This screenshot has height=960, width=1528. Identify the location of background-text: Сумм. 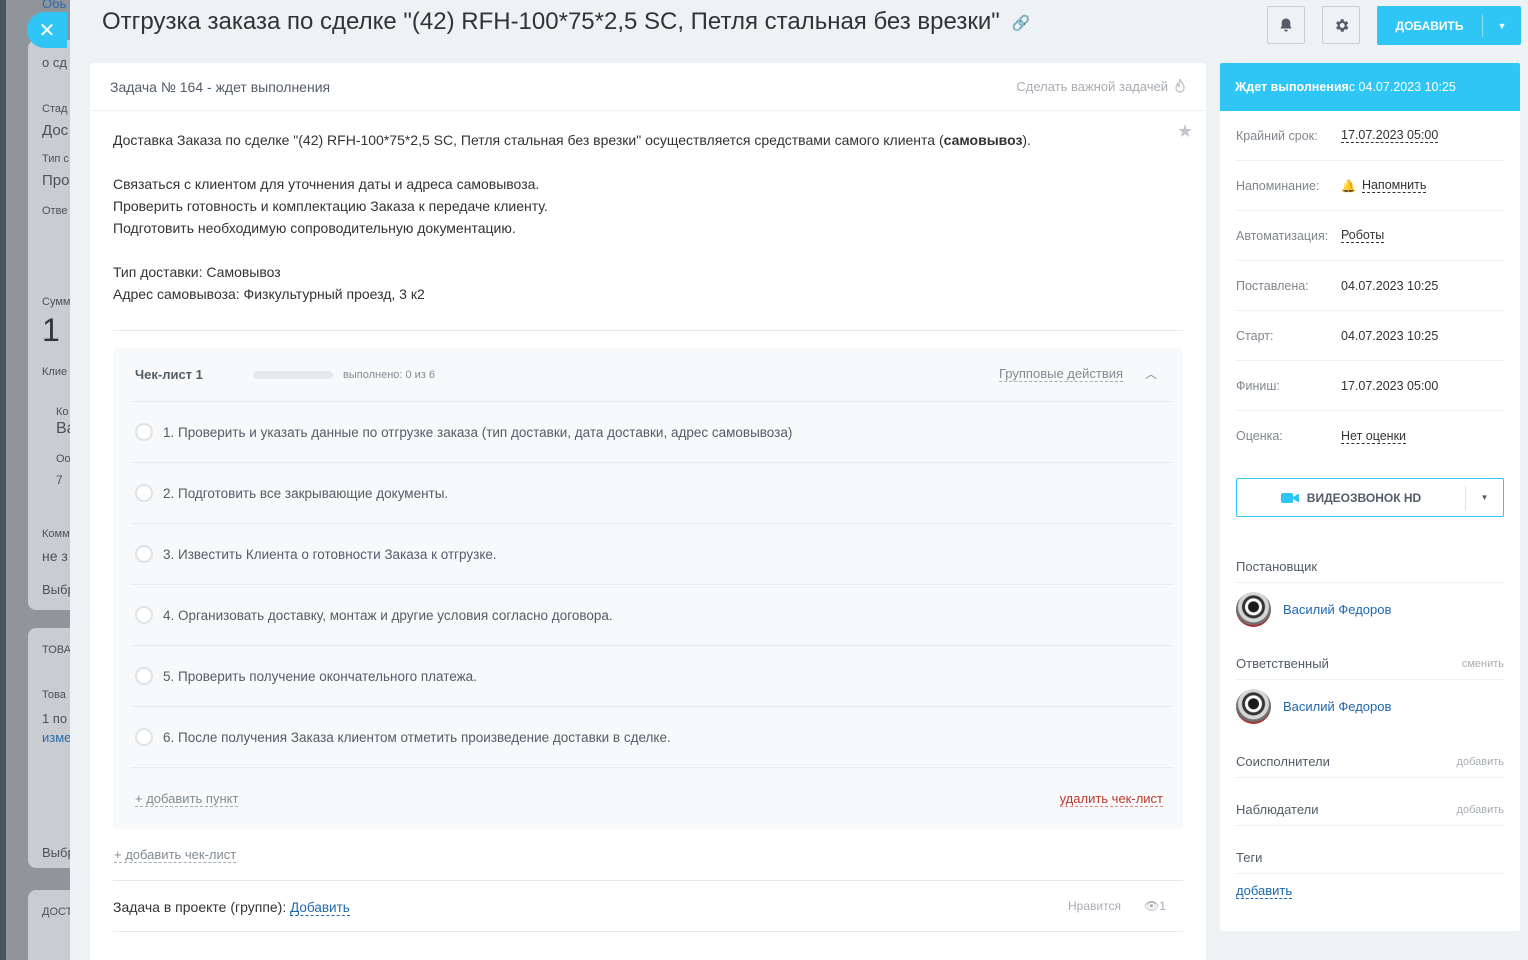
(56, 302).